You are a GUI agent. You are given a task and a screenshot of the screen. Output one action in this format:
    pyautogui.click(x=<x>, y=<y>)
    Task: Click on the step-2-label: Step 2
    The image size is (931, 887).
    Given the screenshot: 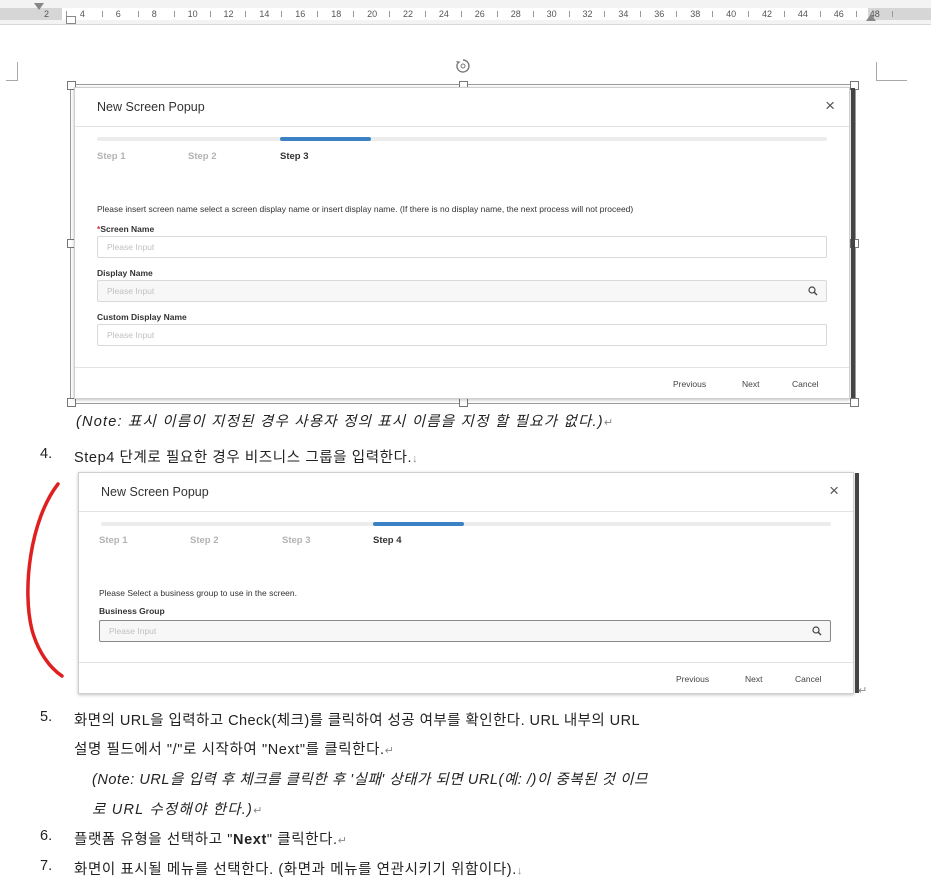 What is the action you would take?
    pyautogui.click(x=202, y=156)
    